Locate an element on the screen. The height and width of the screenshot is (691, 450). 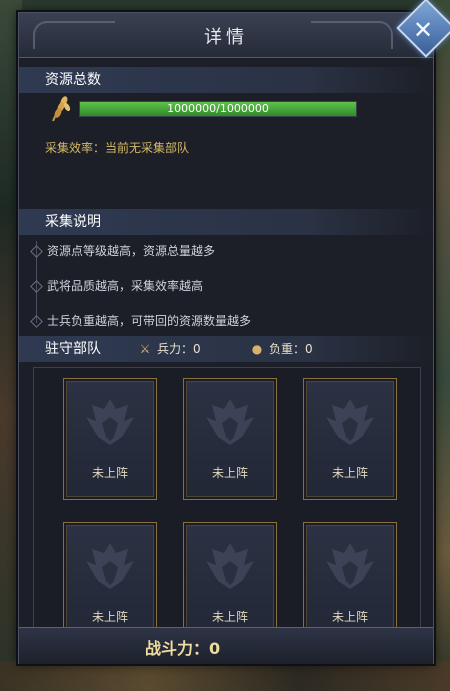
load-bag-icon: ● is located at coordinates (257, 349).